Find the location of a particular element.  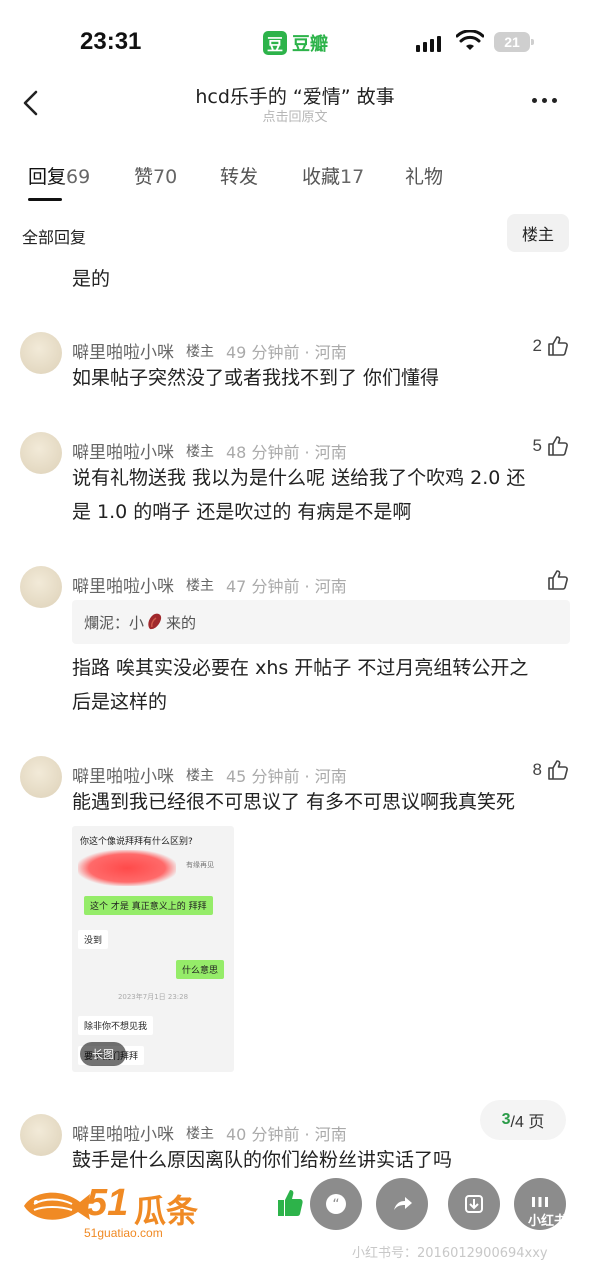

comment-meta: 噼里啪啦小咪 楼主 49 分钟前 · 河南 is located at coordinates (209, 351).